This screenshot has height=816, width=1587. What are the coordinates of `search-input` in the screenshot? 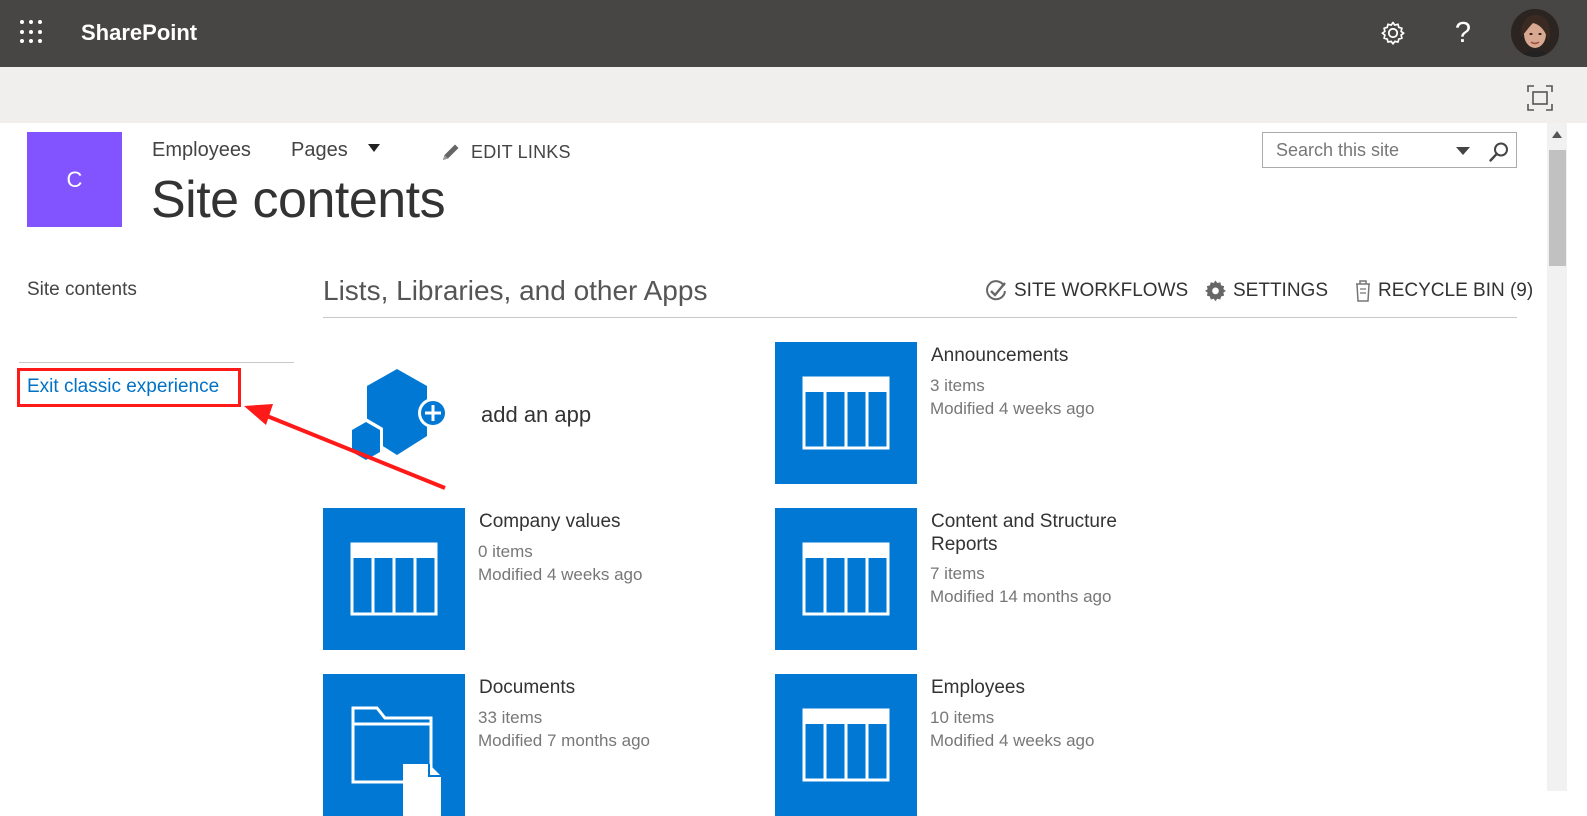 It's located at (1361, 150).